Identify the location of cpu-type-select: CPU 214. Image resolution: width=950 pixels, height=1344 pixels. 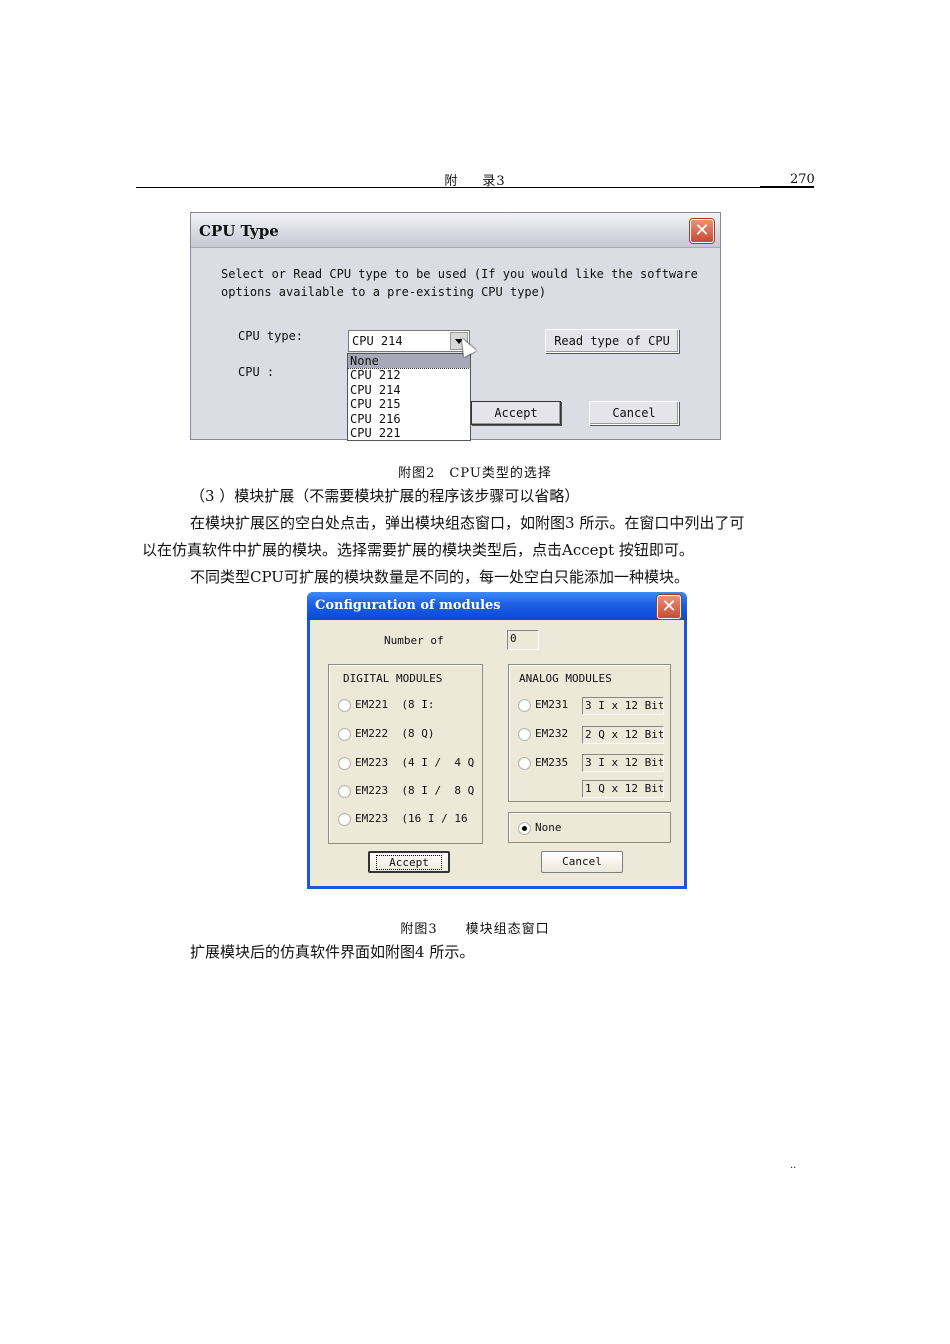
(409, 341).